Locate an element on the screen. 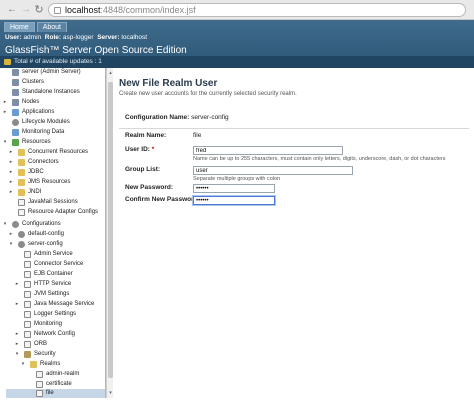 The width and height of the screenshot is (474, 404). tree-item-certificate: certificate is located at coordinates (65, 384).